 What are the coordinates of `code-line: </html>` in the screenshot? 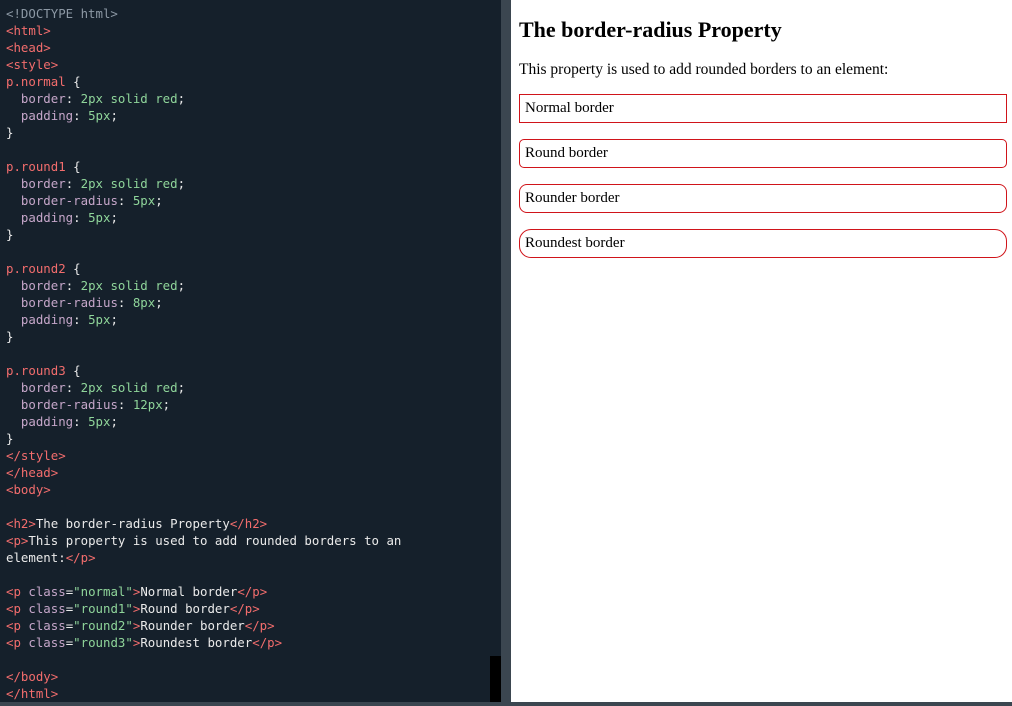 It's located at (203, 693).